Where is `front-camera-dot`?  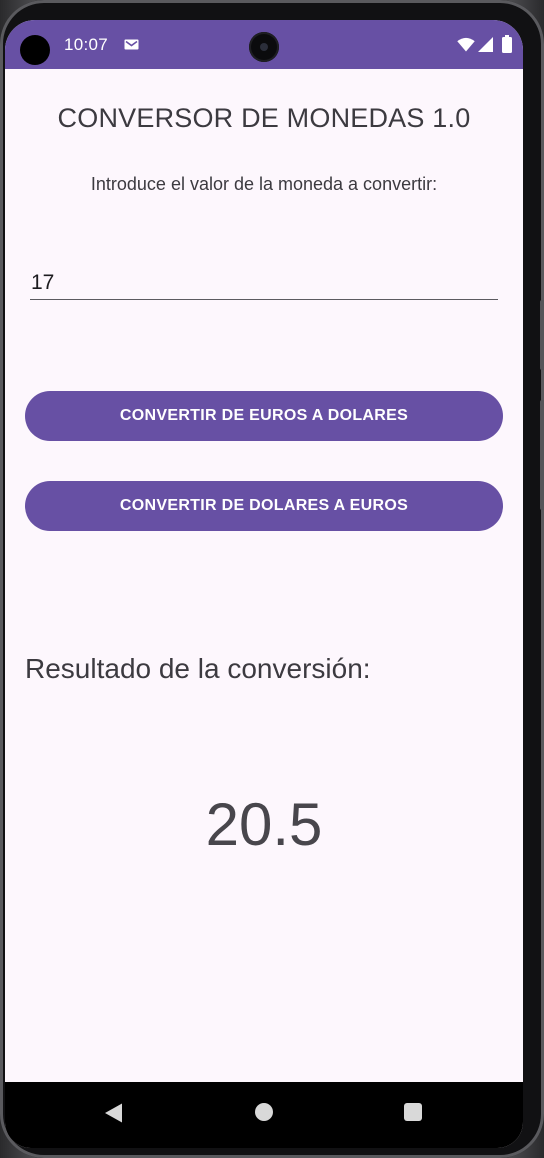
front-camera-dot is located at coordinates (35, 50).